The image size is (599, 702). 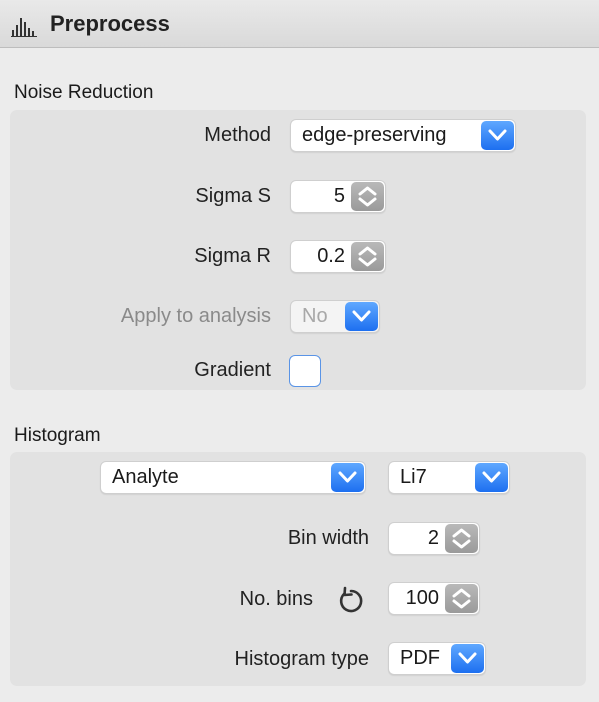 I want to click on analyte-value: Li7, so click(x=413, y=477).